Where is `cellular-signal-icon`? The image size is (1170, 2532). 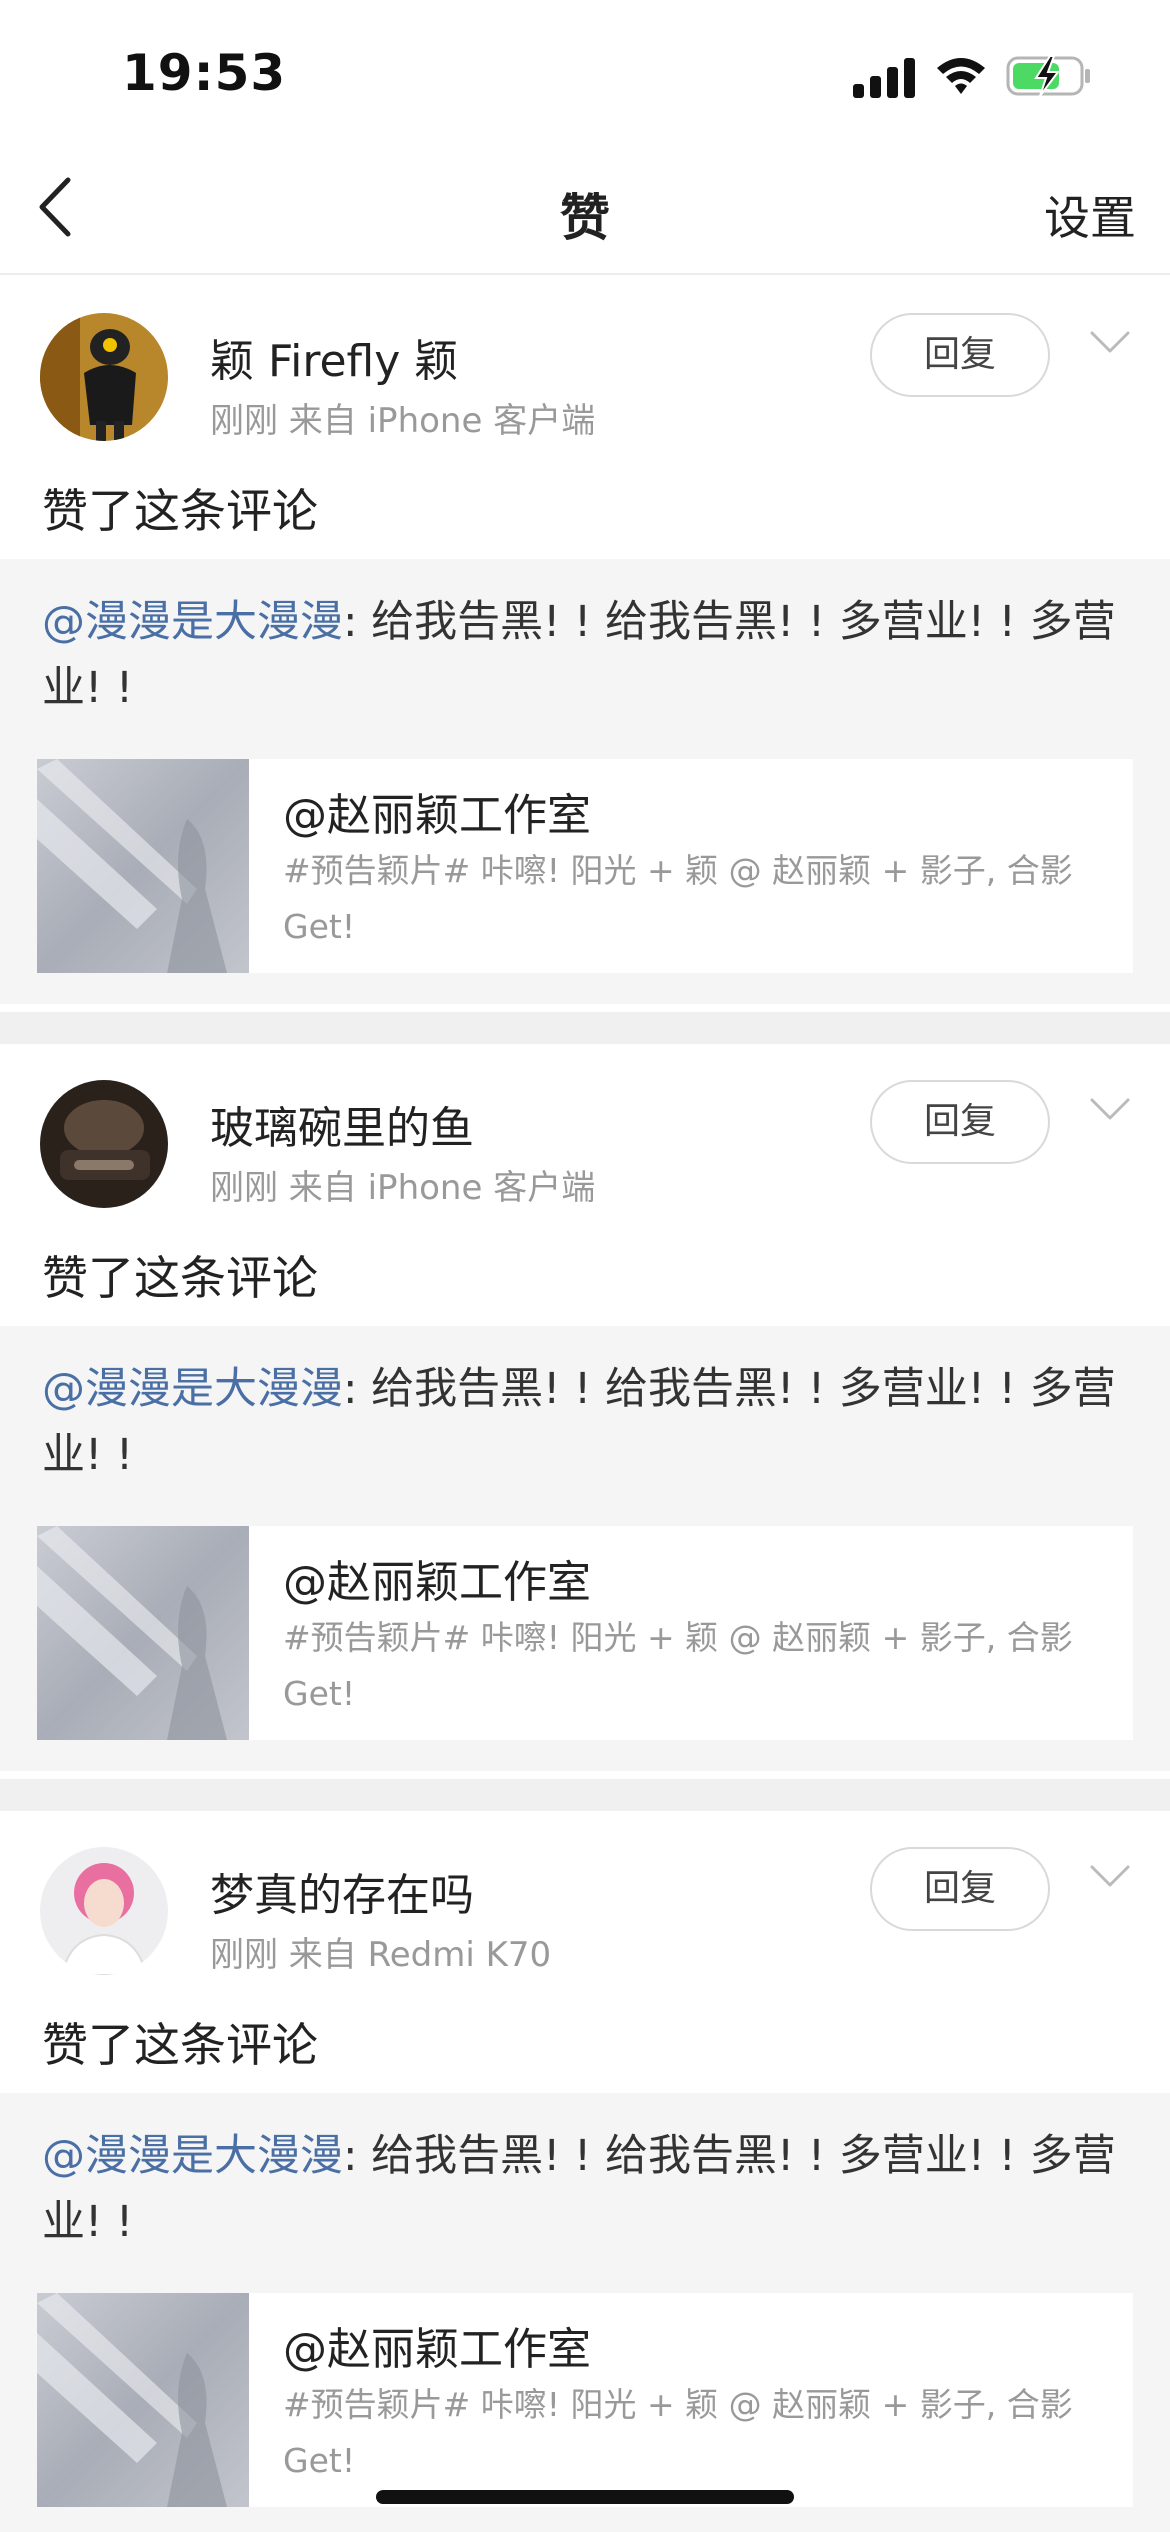 cellular-signal-icon is located at coordinates (884, 78).